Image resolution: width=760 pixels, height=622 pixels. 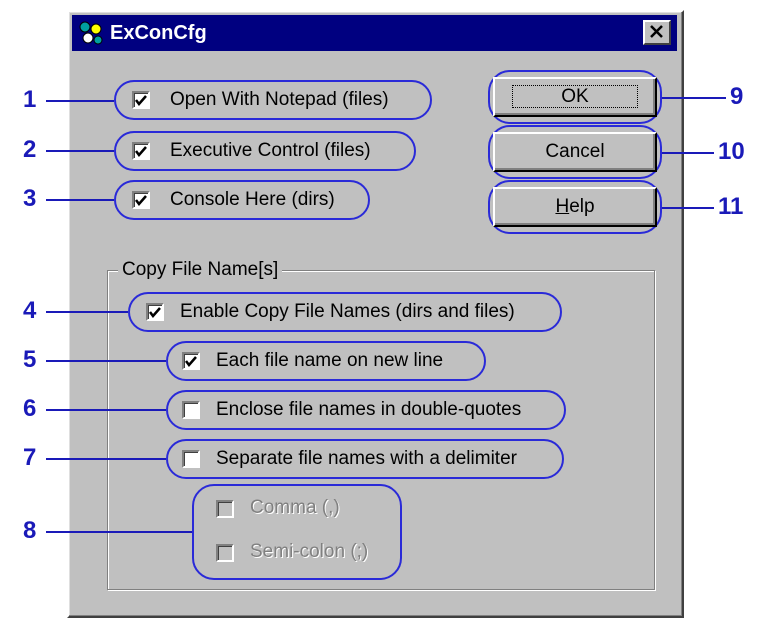 I want to click on cancel-button: Cancel, so click(x=575, y=152).